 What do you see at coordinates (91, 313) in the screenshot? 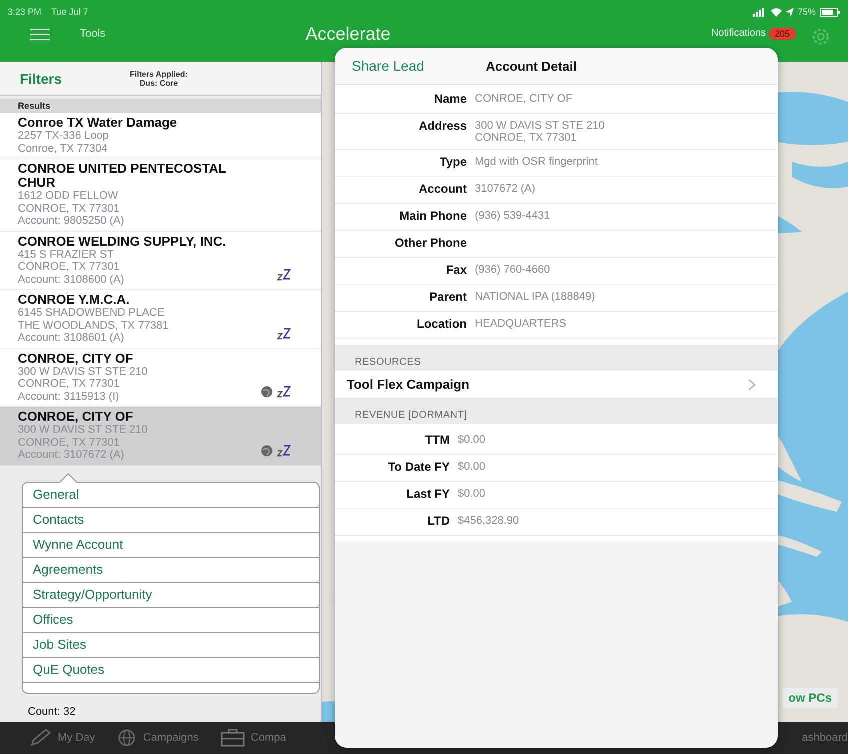
I see `account-line: 6145 SHADOWBEND PLACE` at bounding box center [91, 313].